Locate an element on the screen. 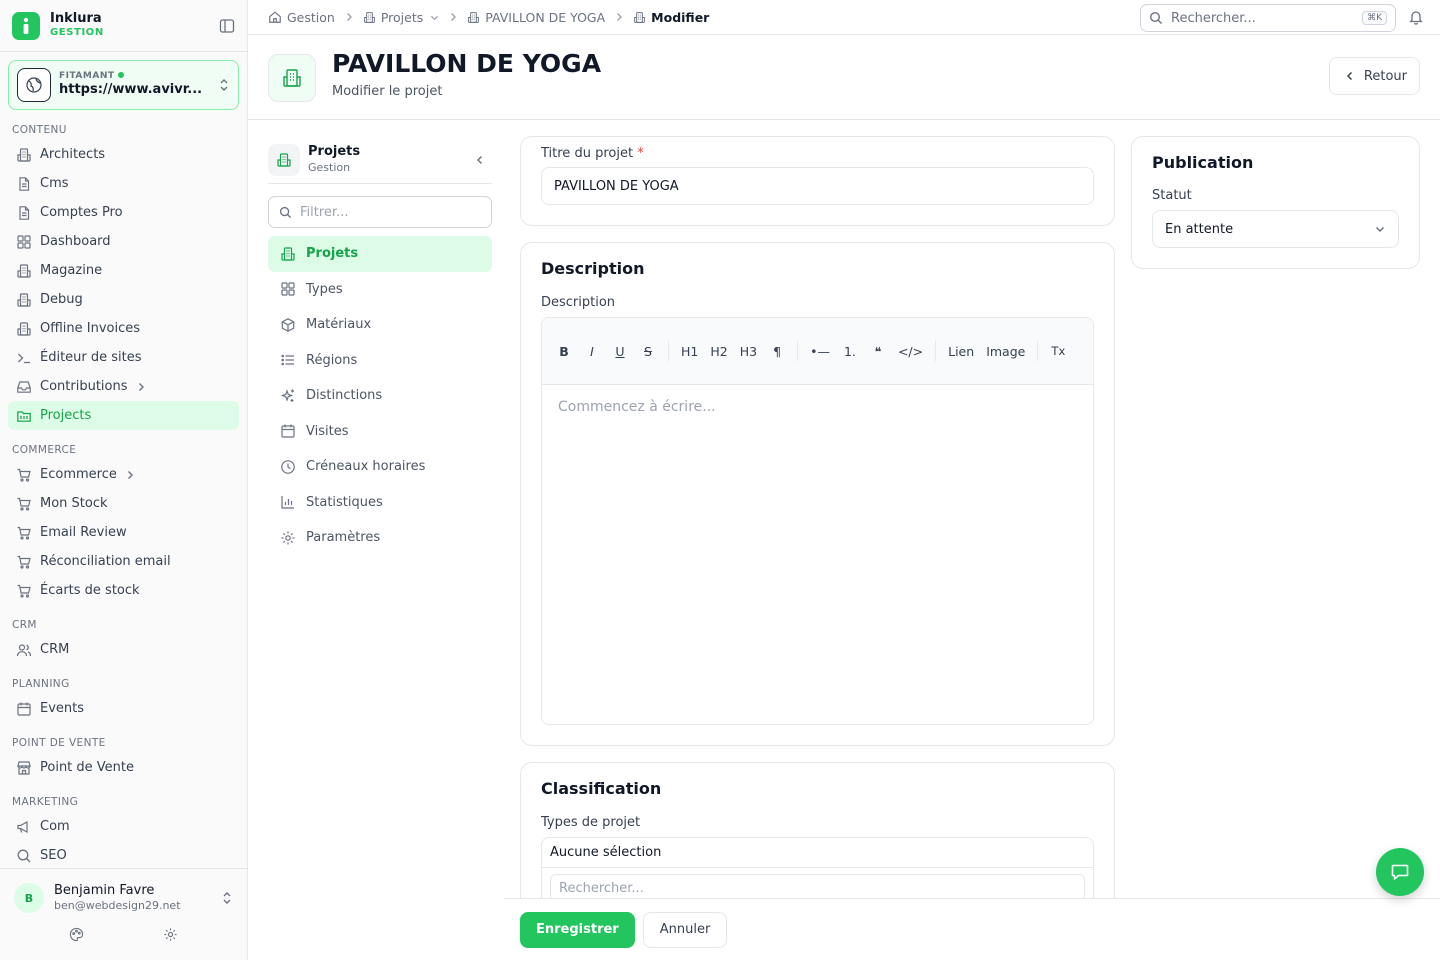  image-button: Image is located at coordinates (1005, 351).